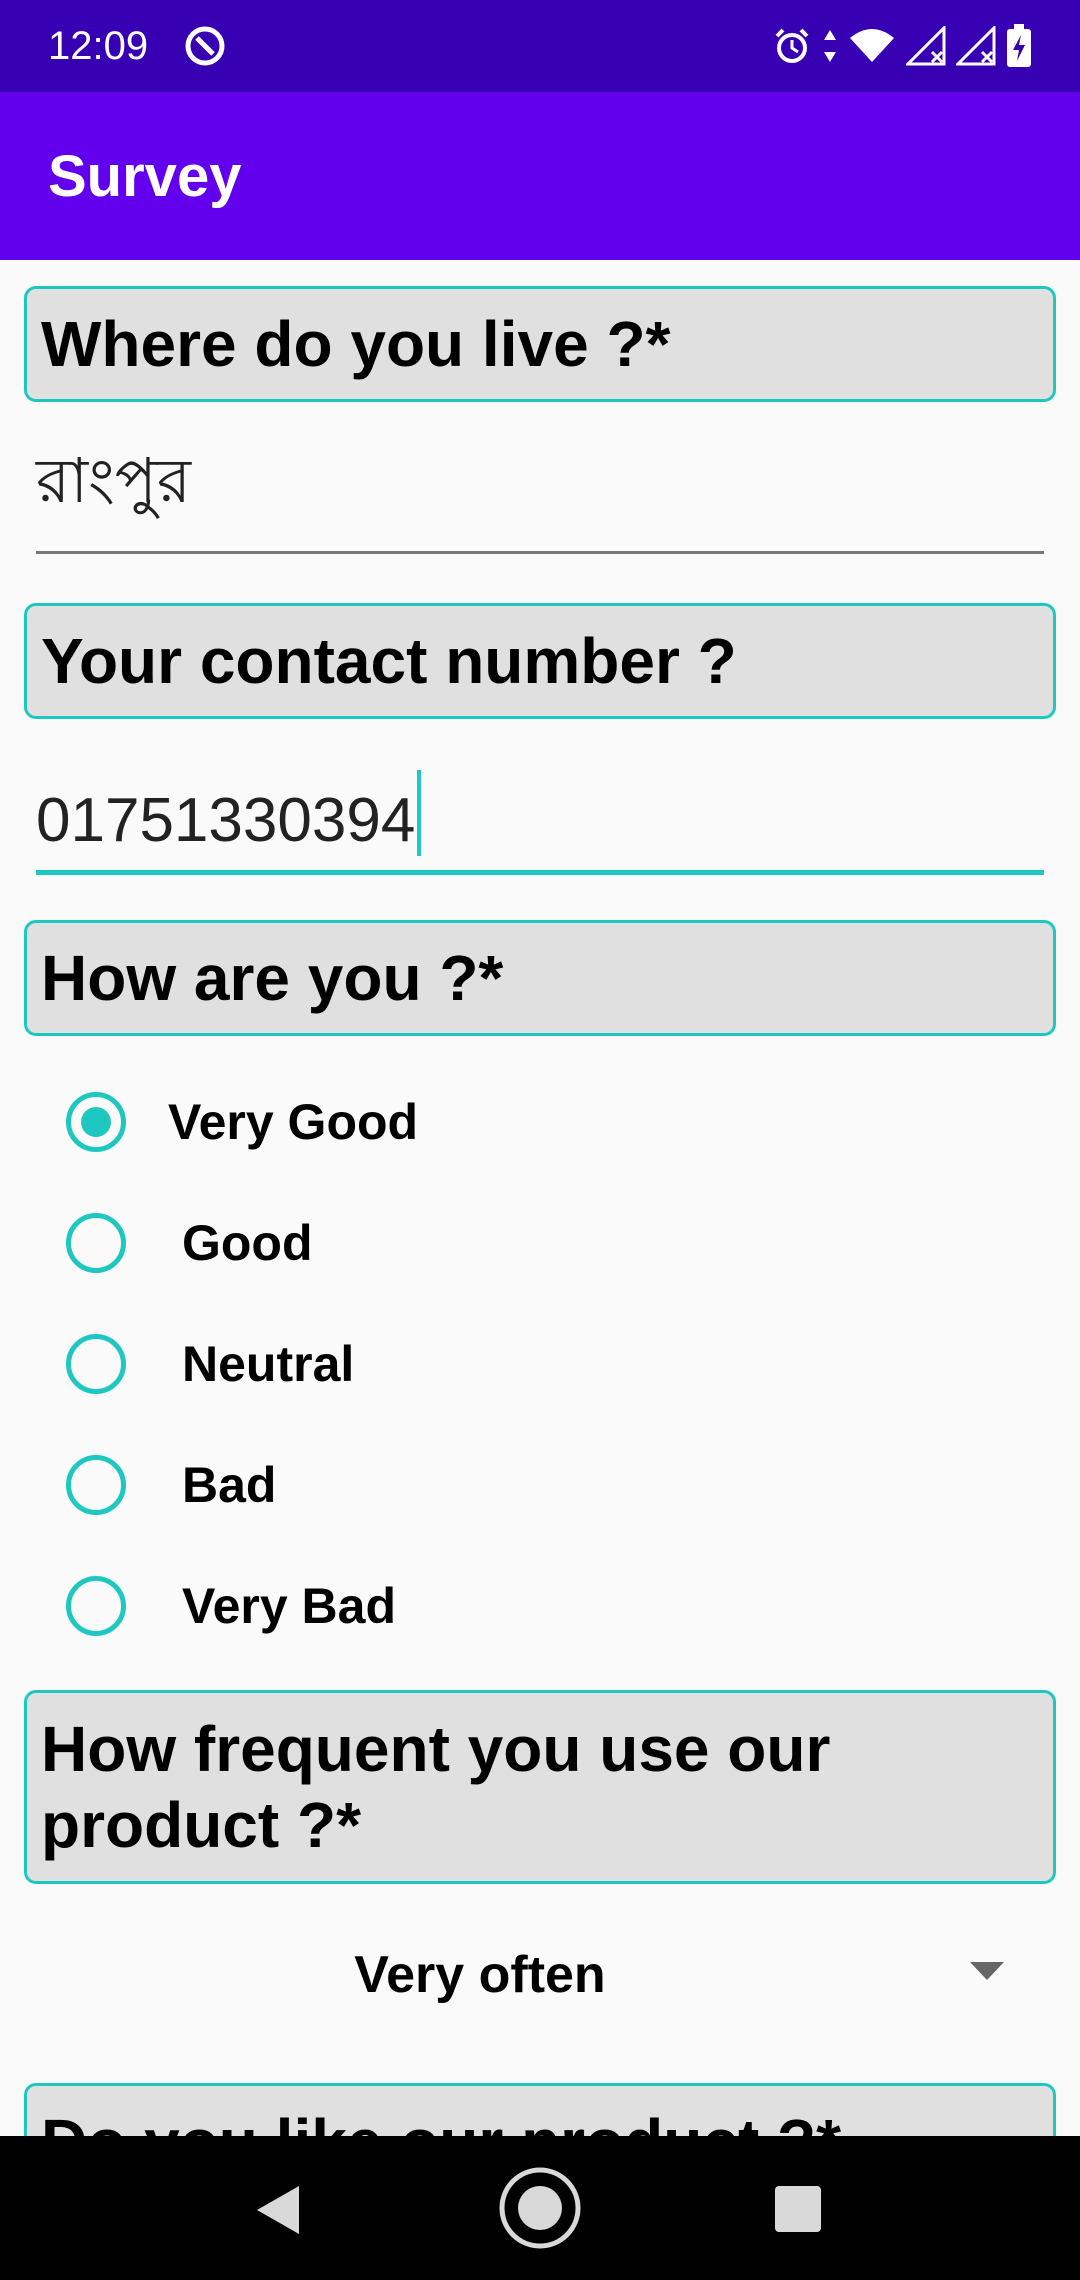  What do you see at coordinates (278, 2212) in the screenshot?
I see `back-icon` at bounding box center [278, 2212].